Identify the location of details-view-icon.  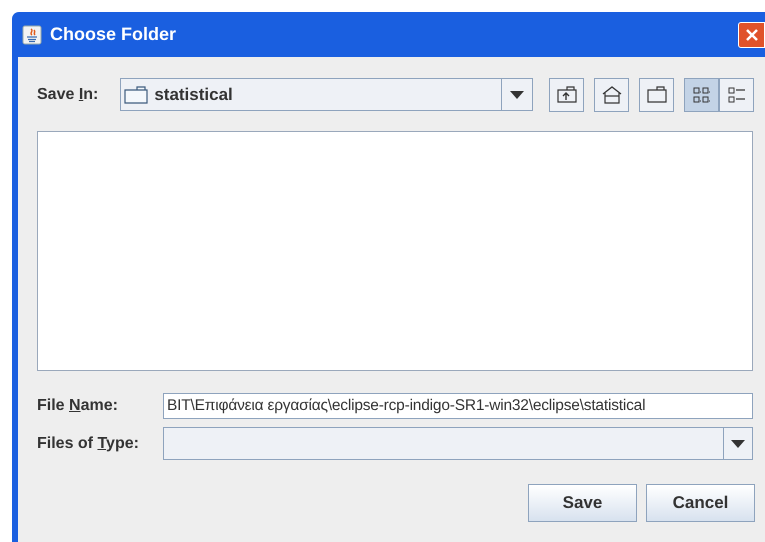
(737, 94).